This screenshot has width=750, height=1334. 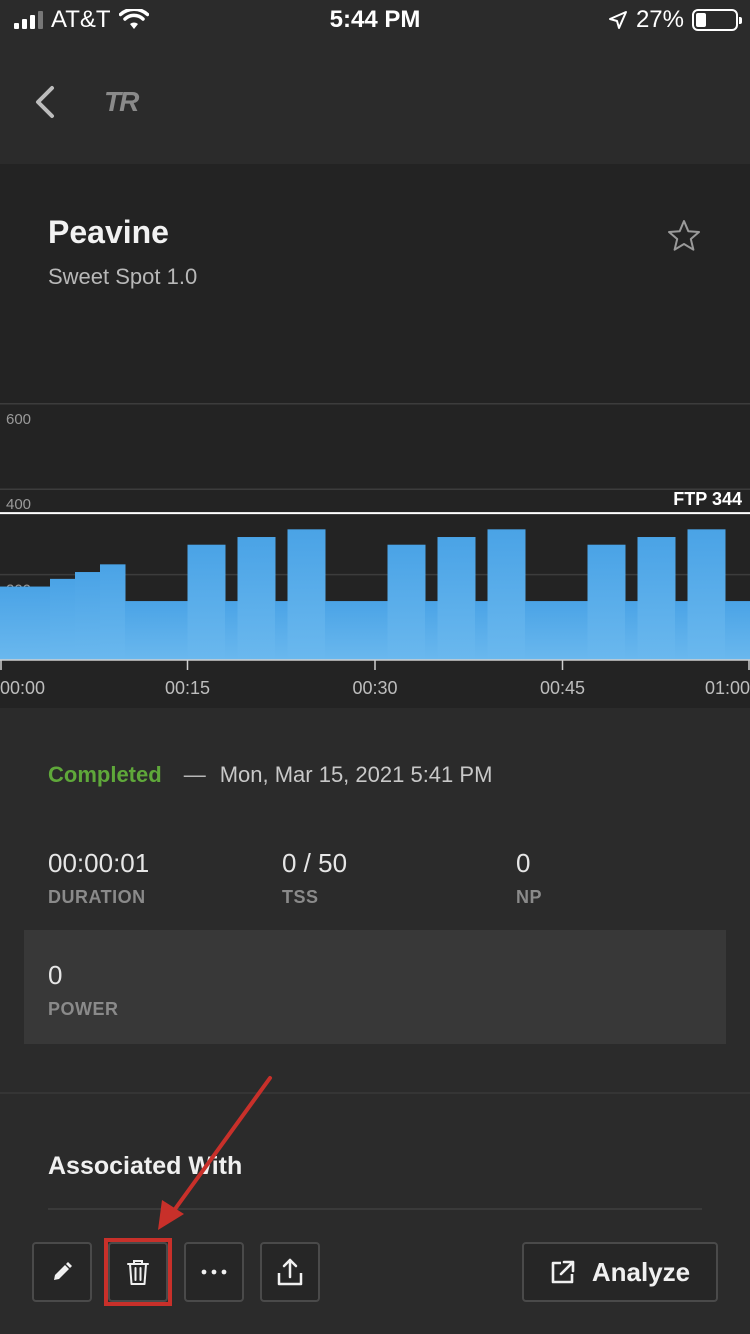 I want to click on metric-np: 0 NP, so click(x=529, y=878).